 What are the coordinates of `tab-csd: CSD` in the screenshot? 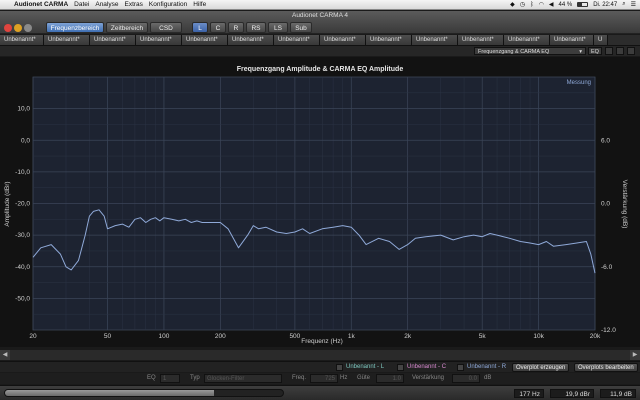 It's located at (166, 27).